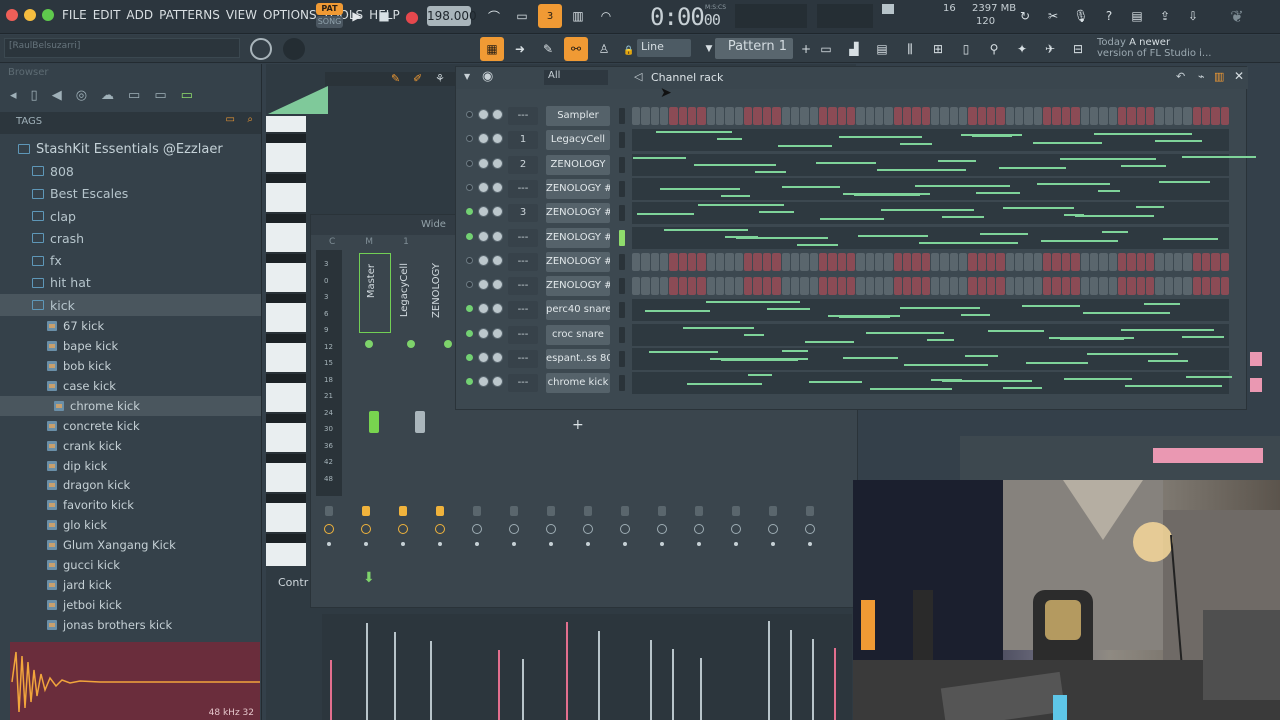 This screenshot has height=720, width=1280. Describe the element at coordinates (494, 16) in the screenshot. I see `metronome-icon: ⌒` at that location.